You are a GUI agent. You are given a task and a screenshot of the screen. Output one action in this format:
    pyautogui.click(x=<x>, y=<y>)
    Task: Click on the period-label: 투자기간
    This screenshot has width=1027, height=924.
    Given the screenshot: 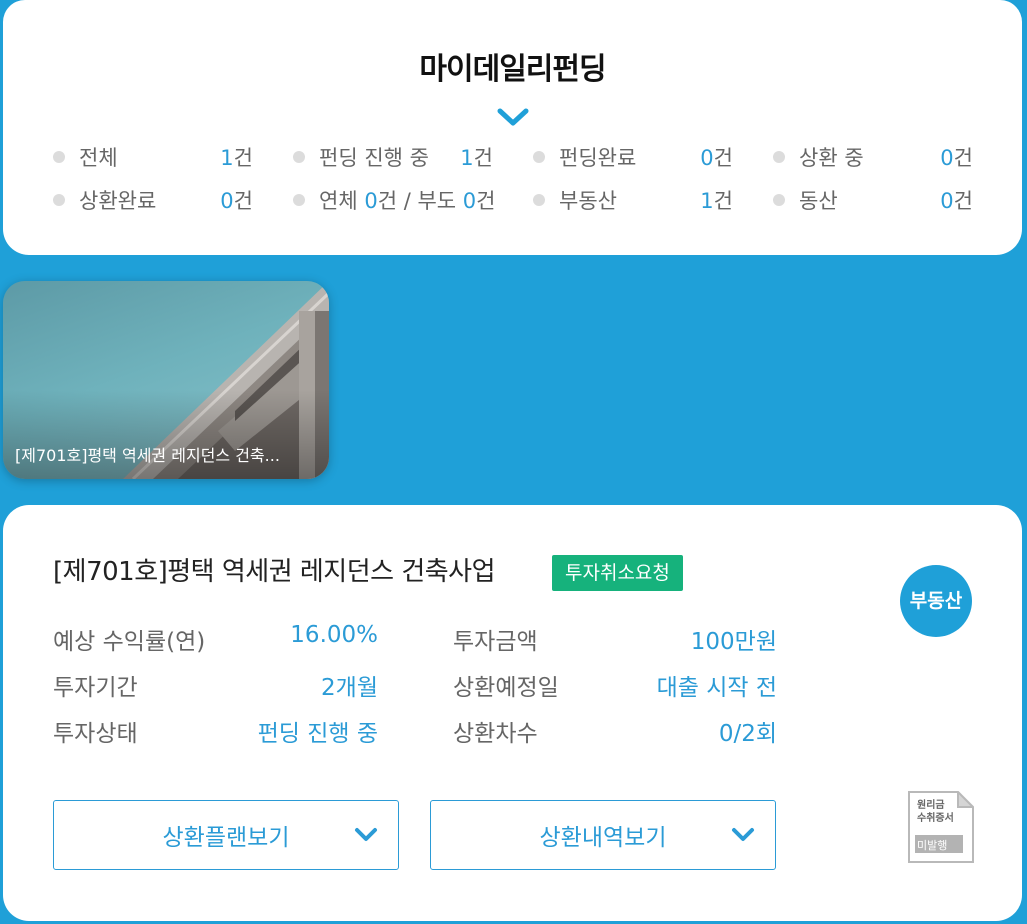 What is the action you would take?
    pyautogui.click(x=95, y=688)
    